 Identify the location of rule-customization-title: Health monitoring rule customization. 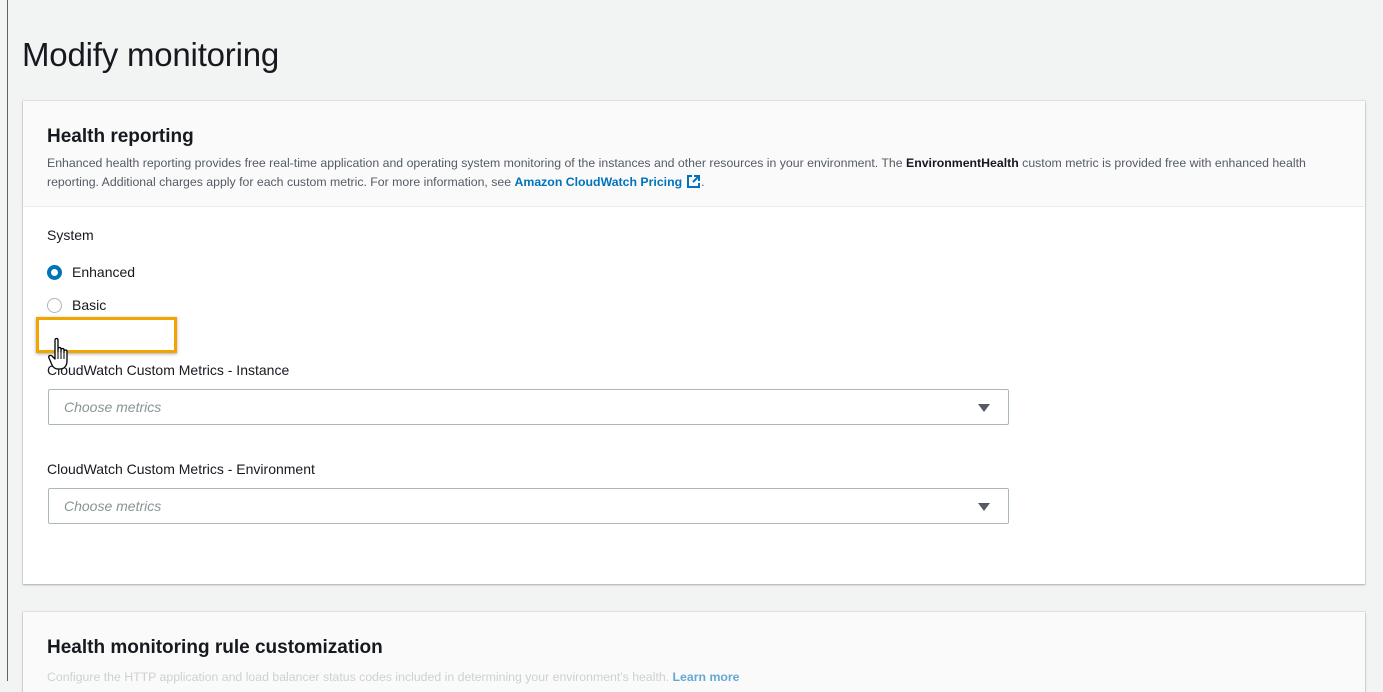
(215, 647).